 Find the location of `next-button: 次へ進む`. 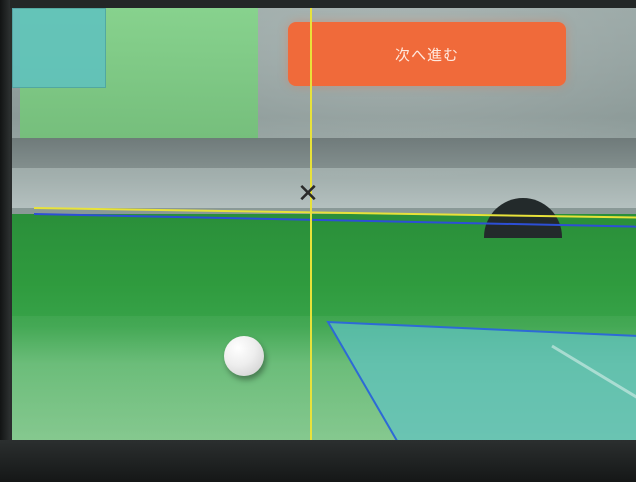

next-button: 次へ進む is located at coordinates (427, 54).